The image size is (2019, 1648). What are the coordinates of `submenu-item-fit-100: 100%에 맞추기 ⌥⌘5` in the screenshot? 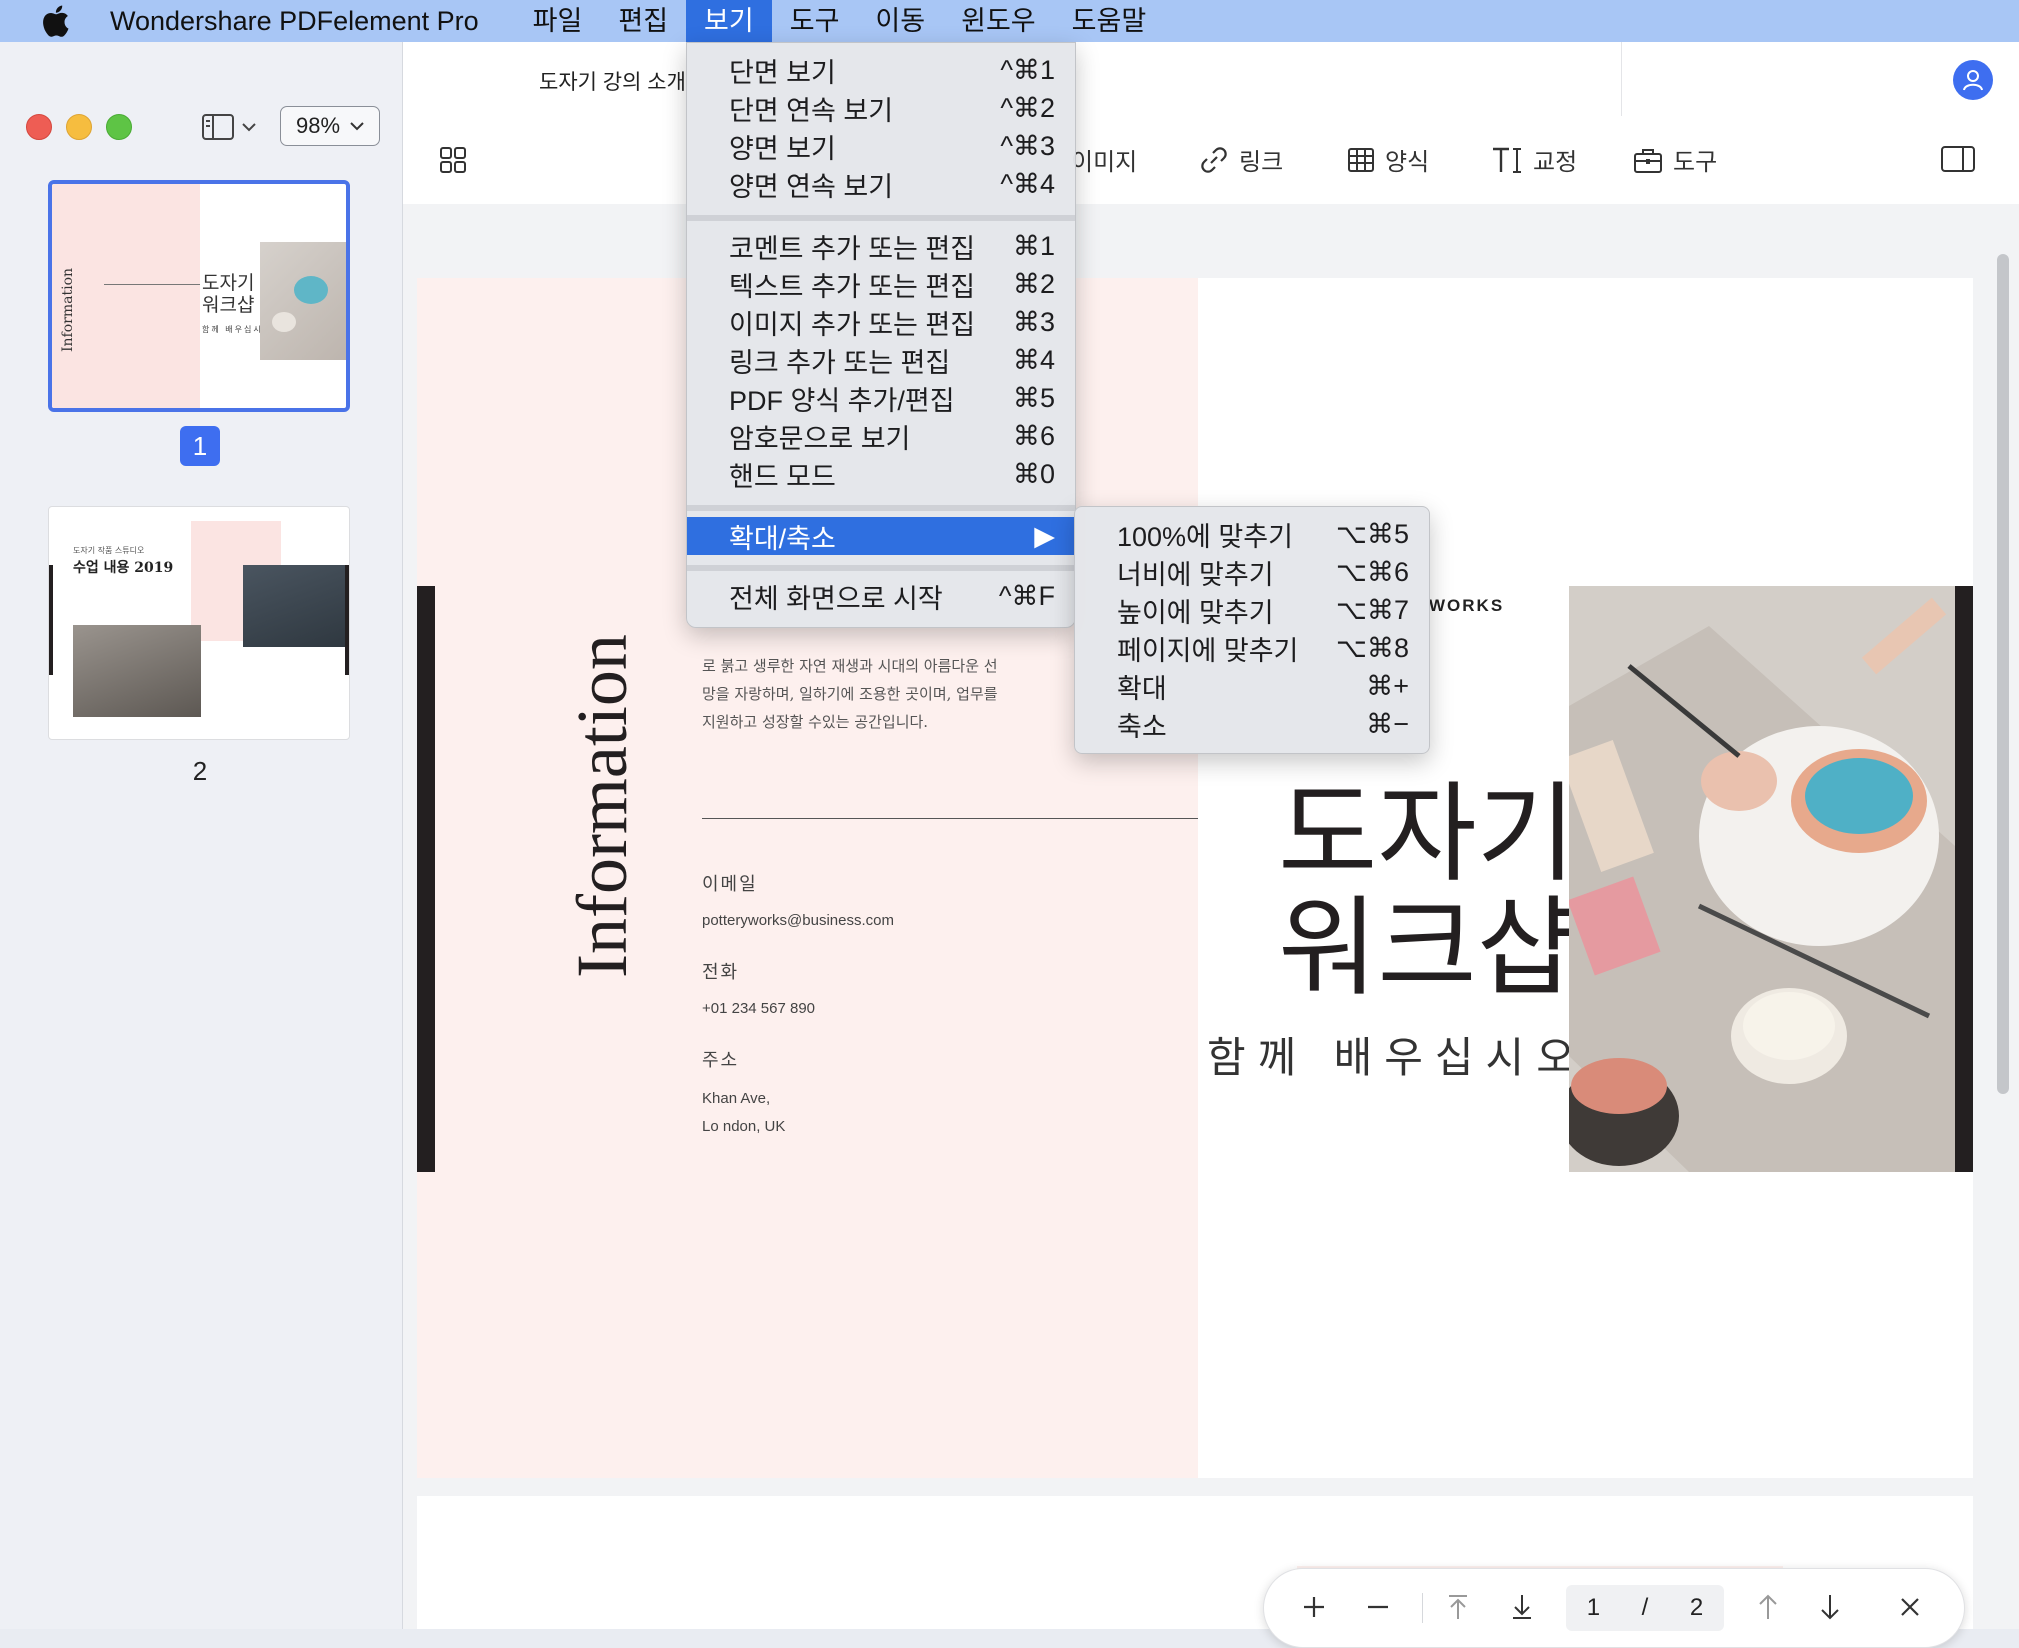 It's located at (1252, 534).